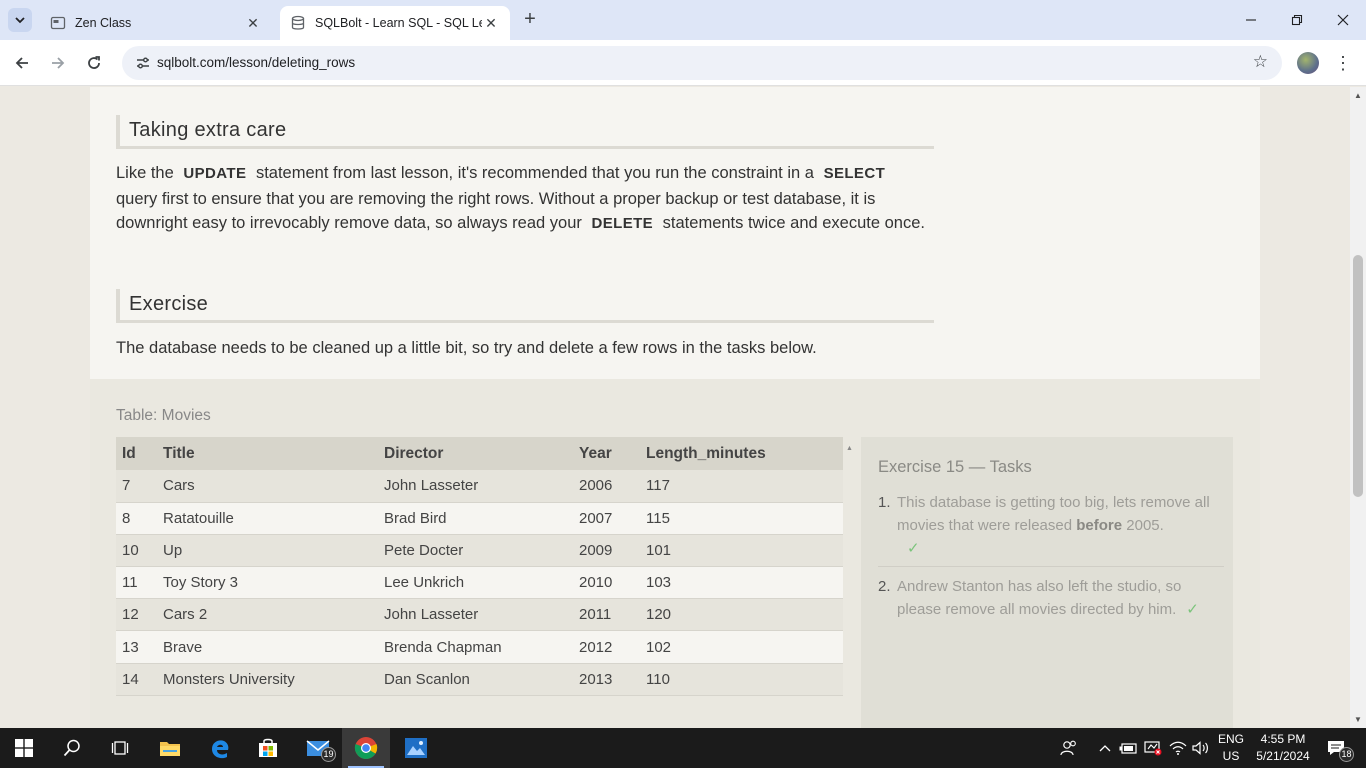 This screenshot has height=768, width=1366. I want to click on scroll-down-icon: ▼, so click(1358, 719).